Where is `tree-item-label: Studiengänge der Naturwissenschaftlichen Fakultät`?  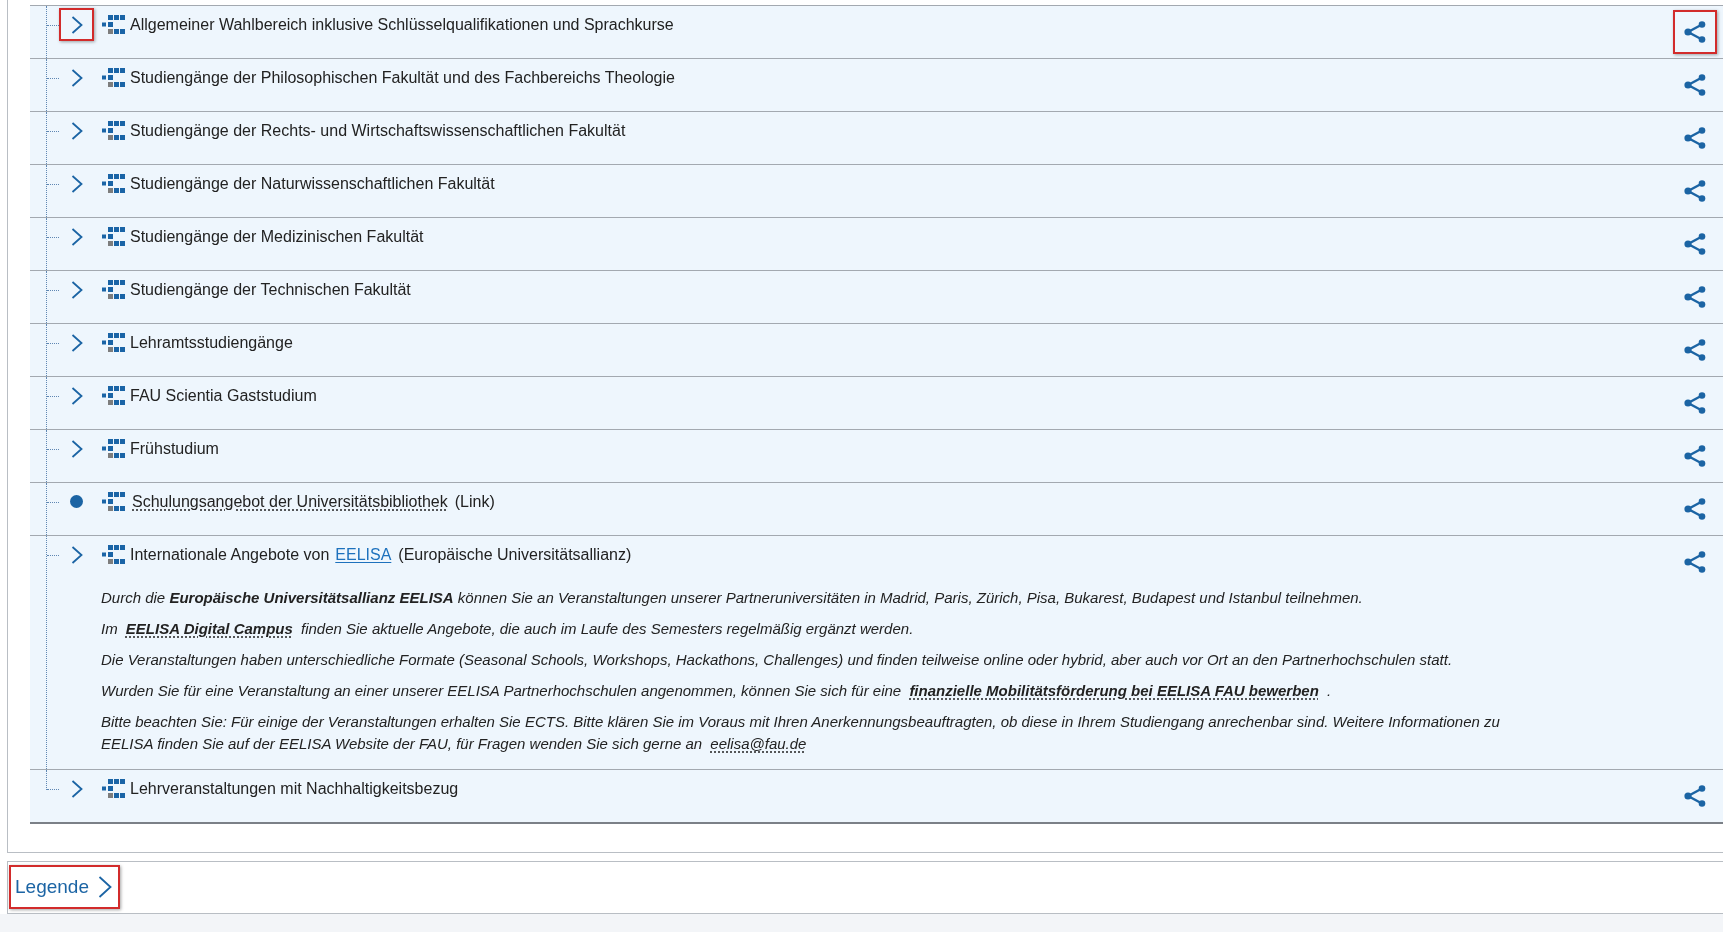
tree-item-label: Studiengänge der Naturwissenschaftlichen Fakultät is located at coordinates (312, 183).